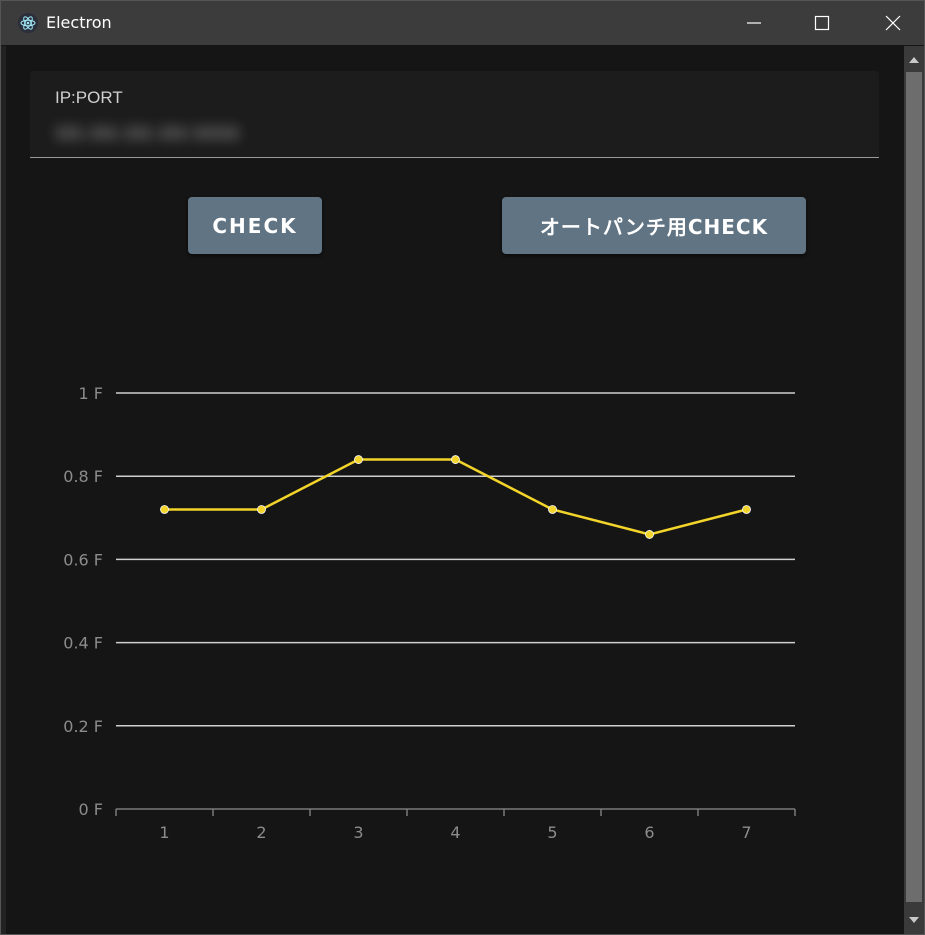 The width and height of the screenshot is (925, 935). I want to click on maximize-icon, so click(822, 23).